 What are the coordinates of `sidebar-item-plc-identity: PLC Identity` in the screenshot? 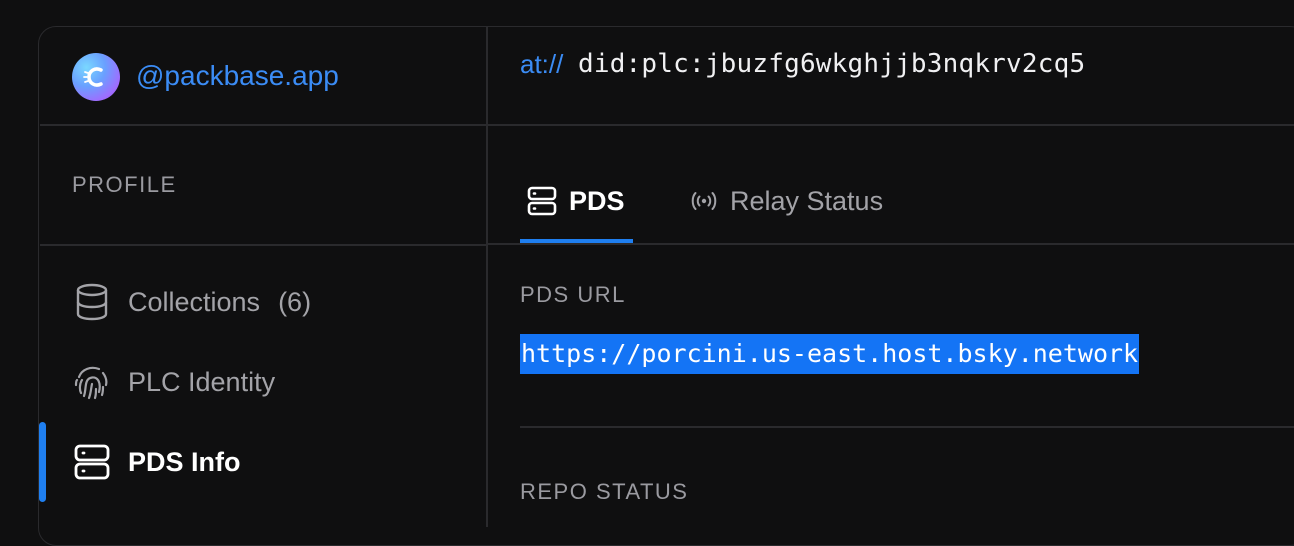 It's located at (173, 382).